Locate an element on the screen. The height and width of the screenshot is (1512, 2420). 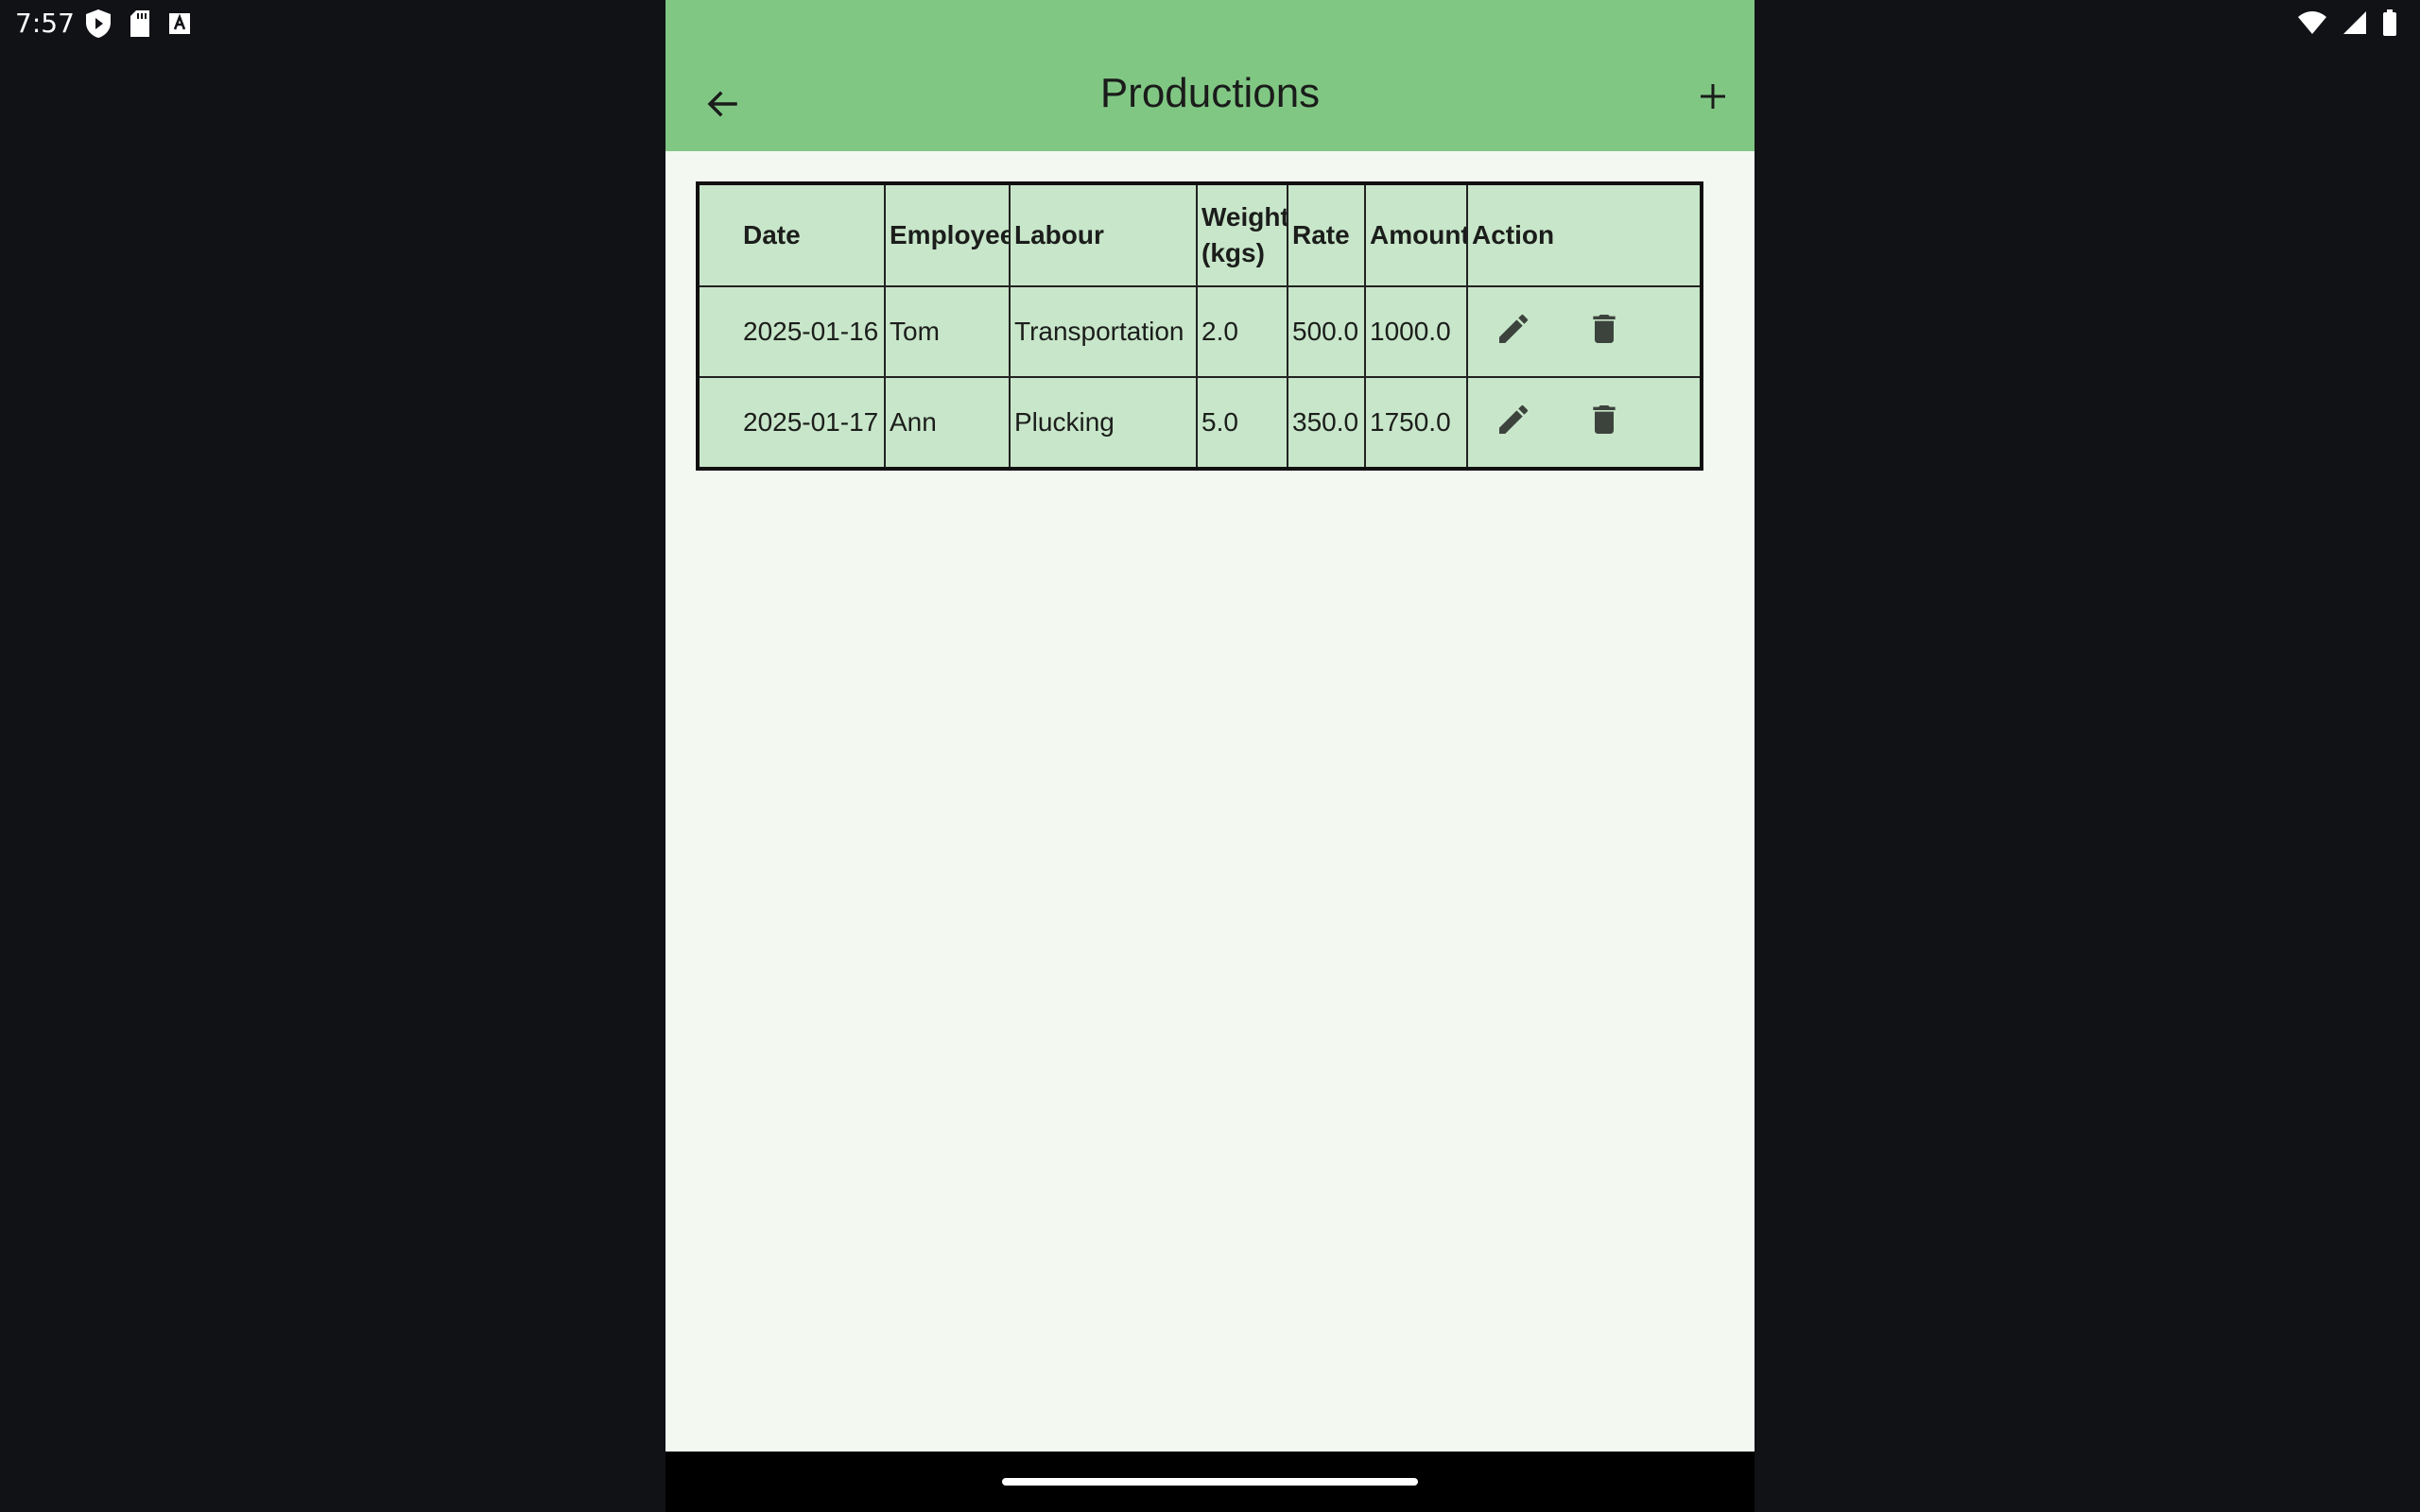
page-title: Productions is located at coordinates (1210, 93).